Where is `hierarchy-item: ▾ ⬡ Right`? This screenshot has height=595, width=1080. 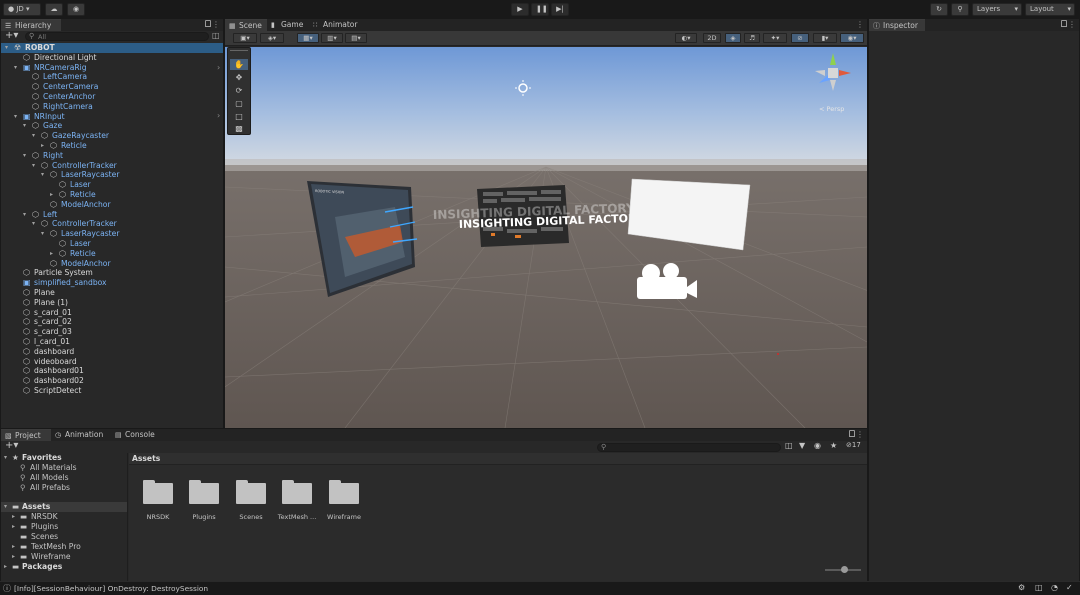 hierarchy-item: ▾ ⬡ Right is located at coordinates (112, 156).